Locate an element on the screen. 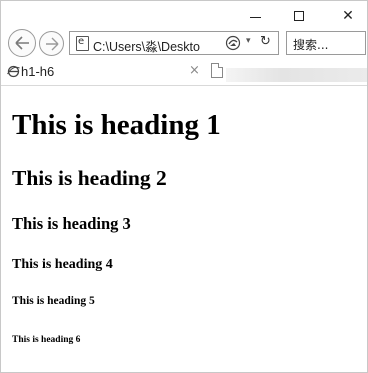 This screenshot has width=368, height=373. address-text: C:\Users\淼\Deskto is located at coordinates (157, 45).